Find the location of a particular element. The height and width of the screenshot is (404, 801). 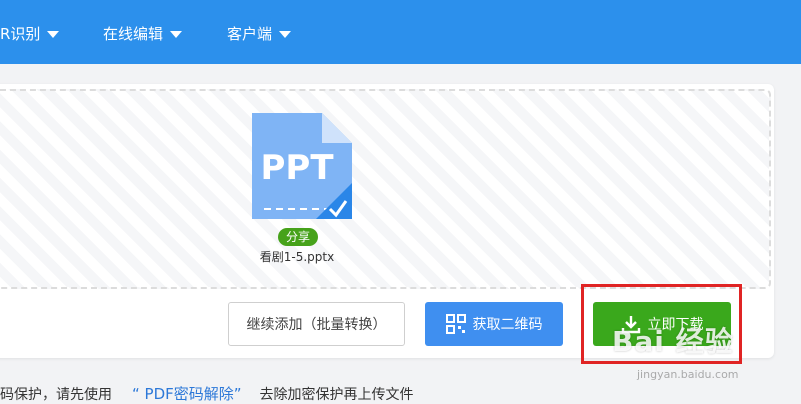

nav-ocr: R识别 is located at coordinates (30, 34).